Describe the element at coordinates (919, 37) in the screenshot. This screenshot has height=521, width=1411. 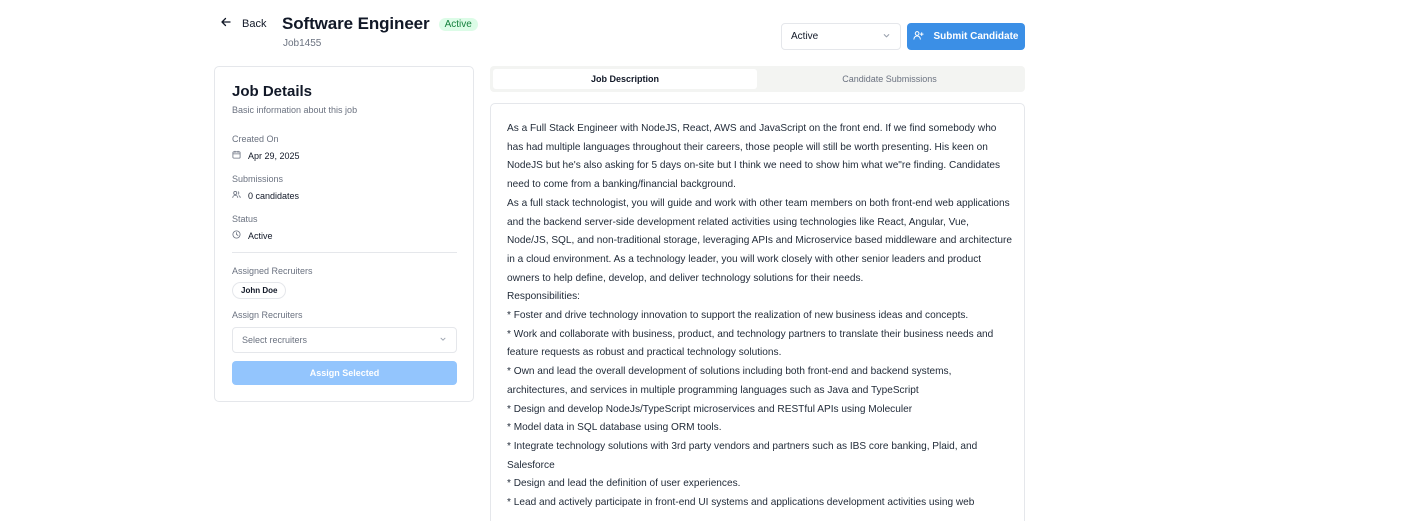
I see `user-plus-icon` at that location.